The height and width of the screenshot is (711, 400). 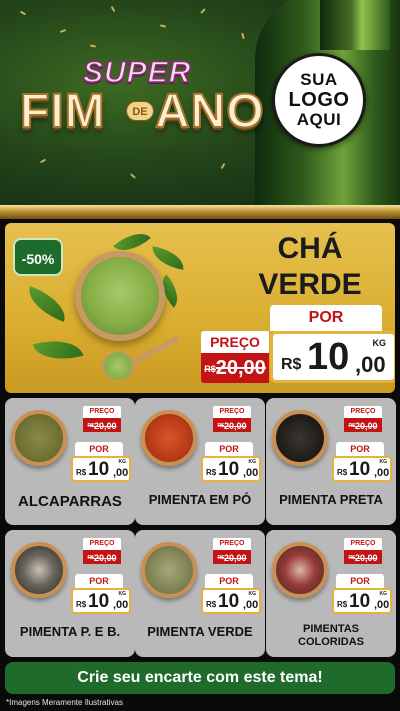 What do you see at coordinates (319, 79) in the screenshot?
I see `logo-line-1: SUA` at bounding box center [319, 79].